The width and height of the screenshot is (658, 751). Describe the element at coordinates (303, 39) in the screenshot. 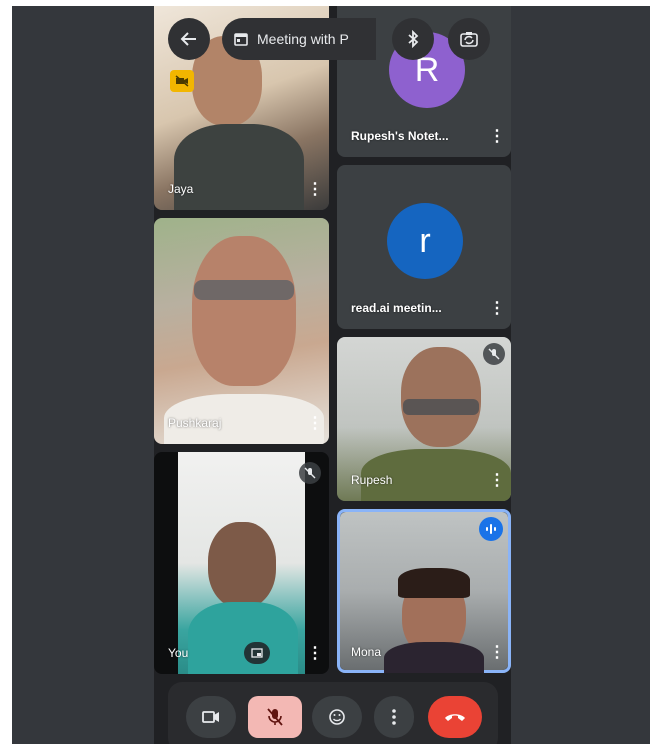

I see `meeting-title: Meeting with P` at that location.